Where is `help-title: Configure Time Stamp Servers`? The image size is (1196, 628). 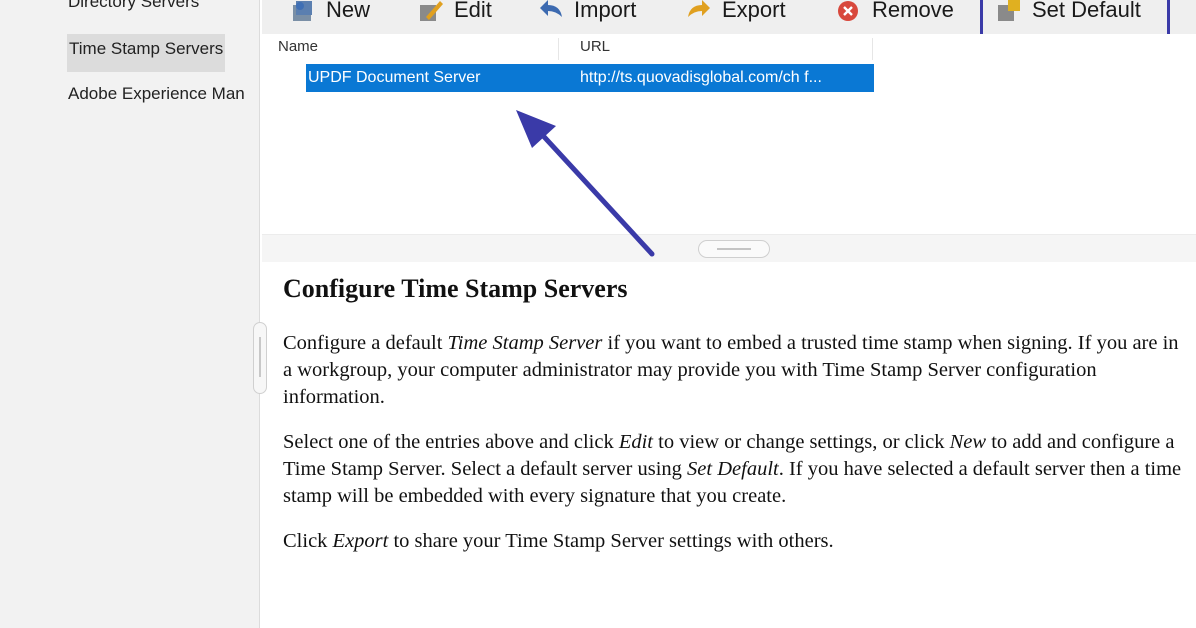 help-title: Configure Time Stamp Servers is located at coordinates (455, 288).